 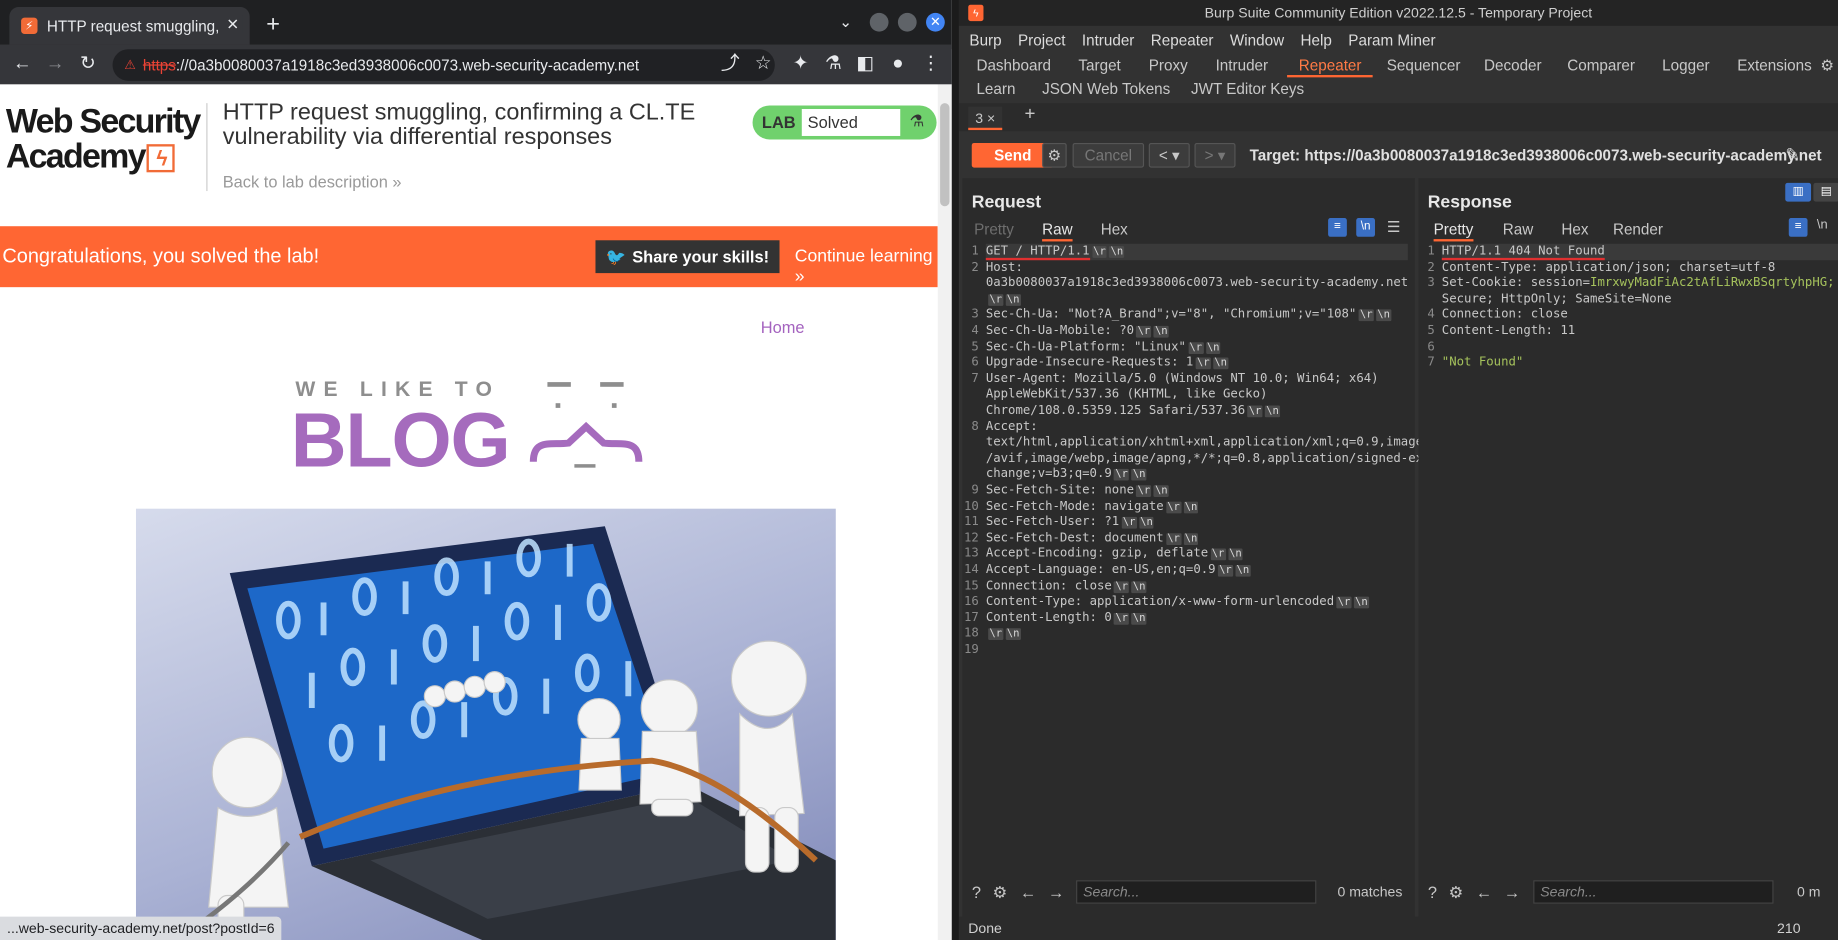 I want to click on close-window-button: ✕, so click(x=935, y=22).